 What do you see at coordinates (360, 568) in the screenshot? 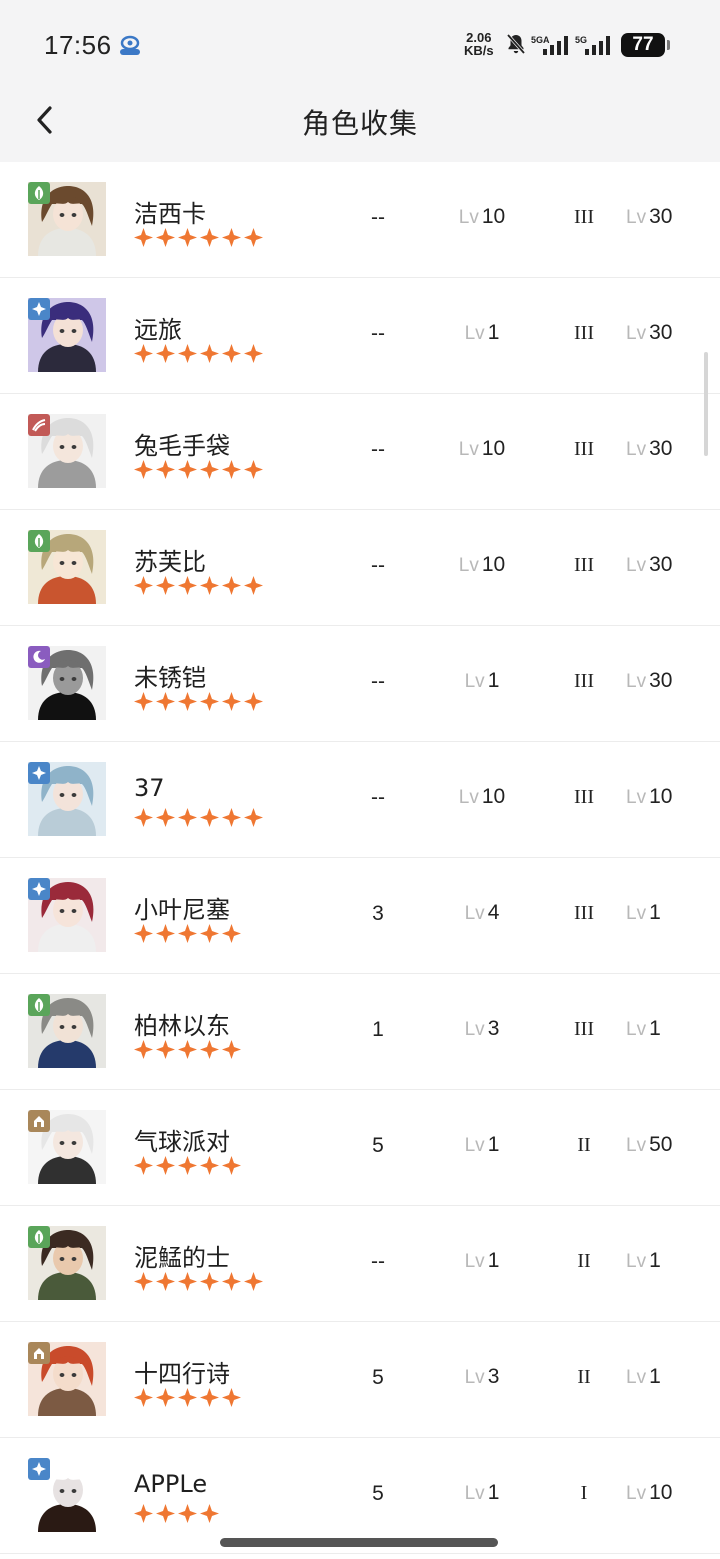
I see `list-item: 苏芙比 -- Lv 10 III Lv 30` at bounding box center [360, 568].